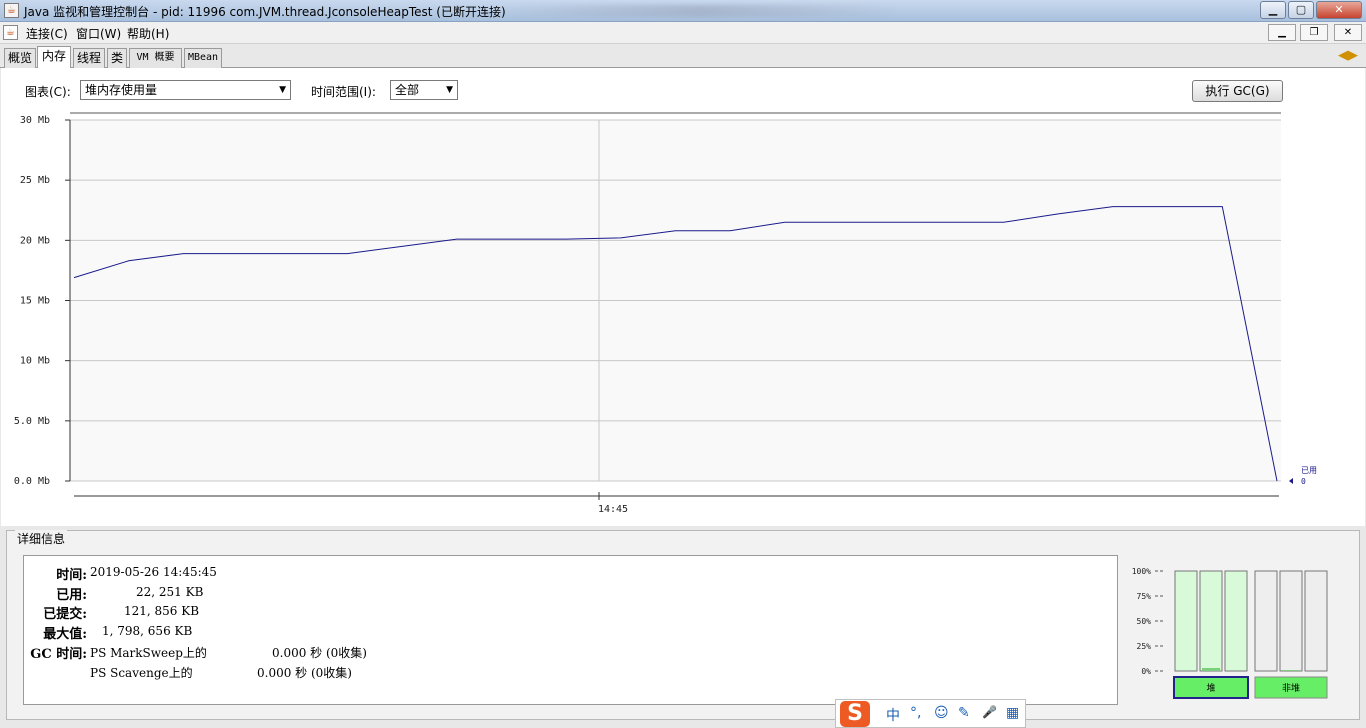 The height and width of the screenshot is (728, 1366). I want to click on bar-tick-label: 75%, so click(1144, 596).